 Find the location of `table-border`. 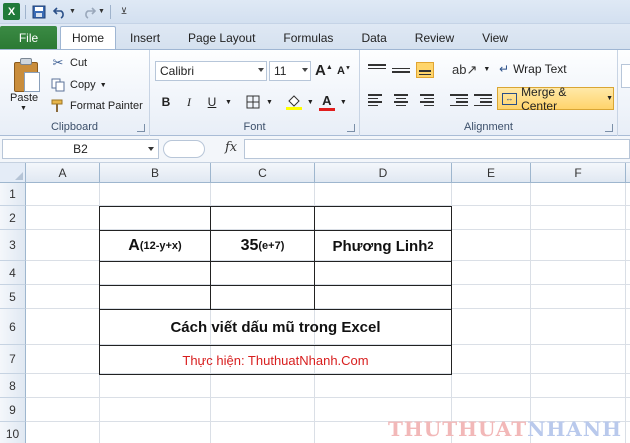

table-border is located at coordinates (451, 290).